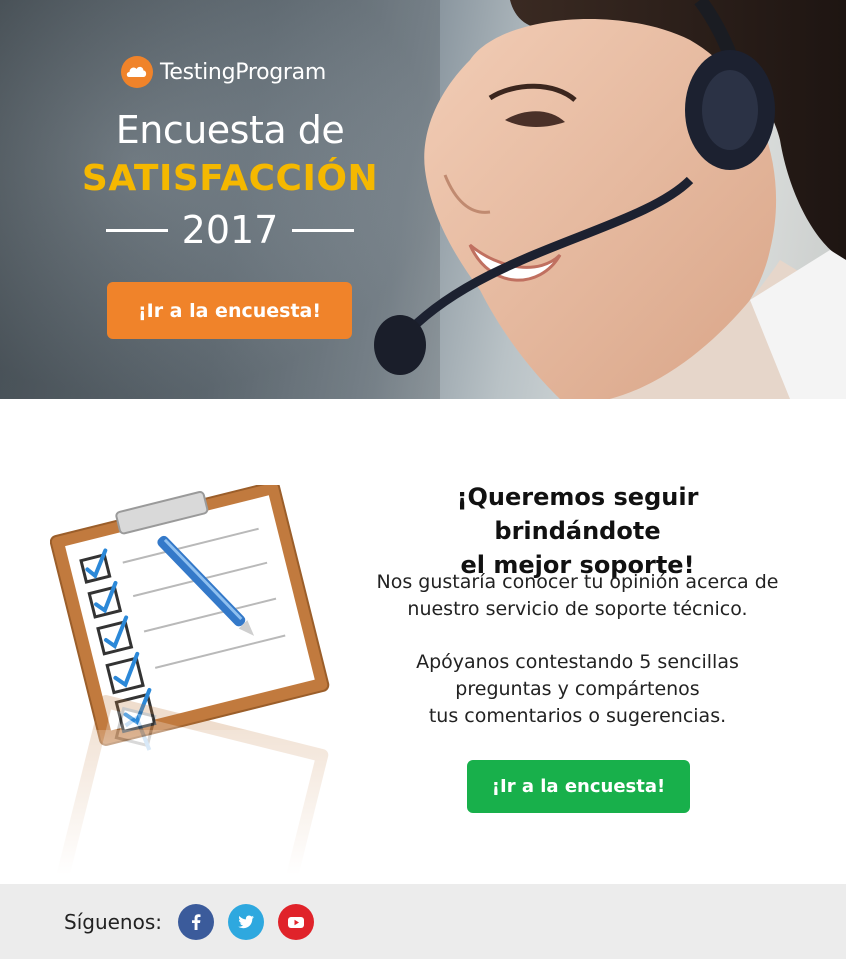 Image resolution: width=846 pixels, height=959 pixels. What do you see at coordinates (230, 178) in the screenshot?
I see `hero-title-highlight: SATISFACCIÓN` at bounding box center [230, 178].